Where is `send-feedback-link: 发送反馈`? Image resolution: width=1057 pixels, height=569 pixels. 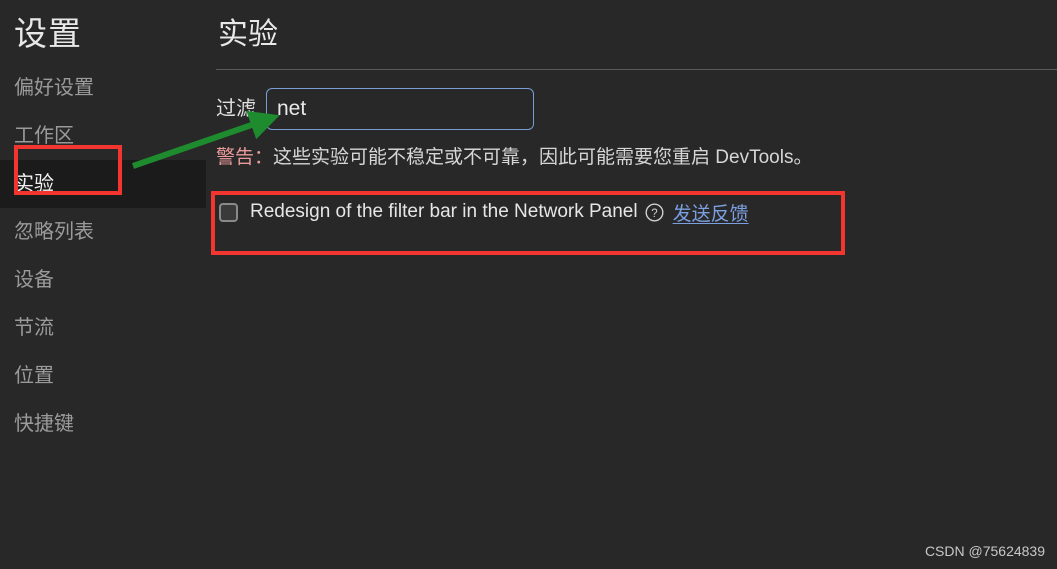
send-feedback-link: 发送反馈 is located at coordinates (711, 212).